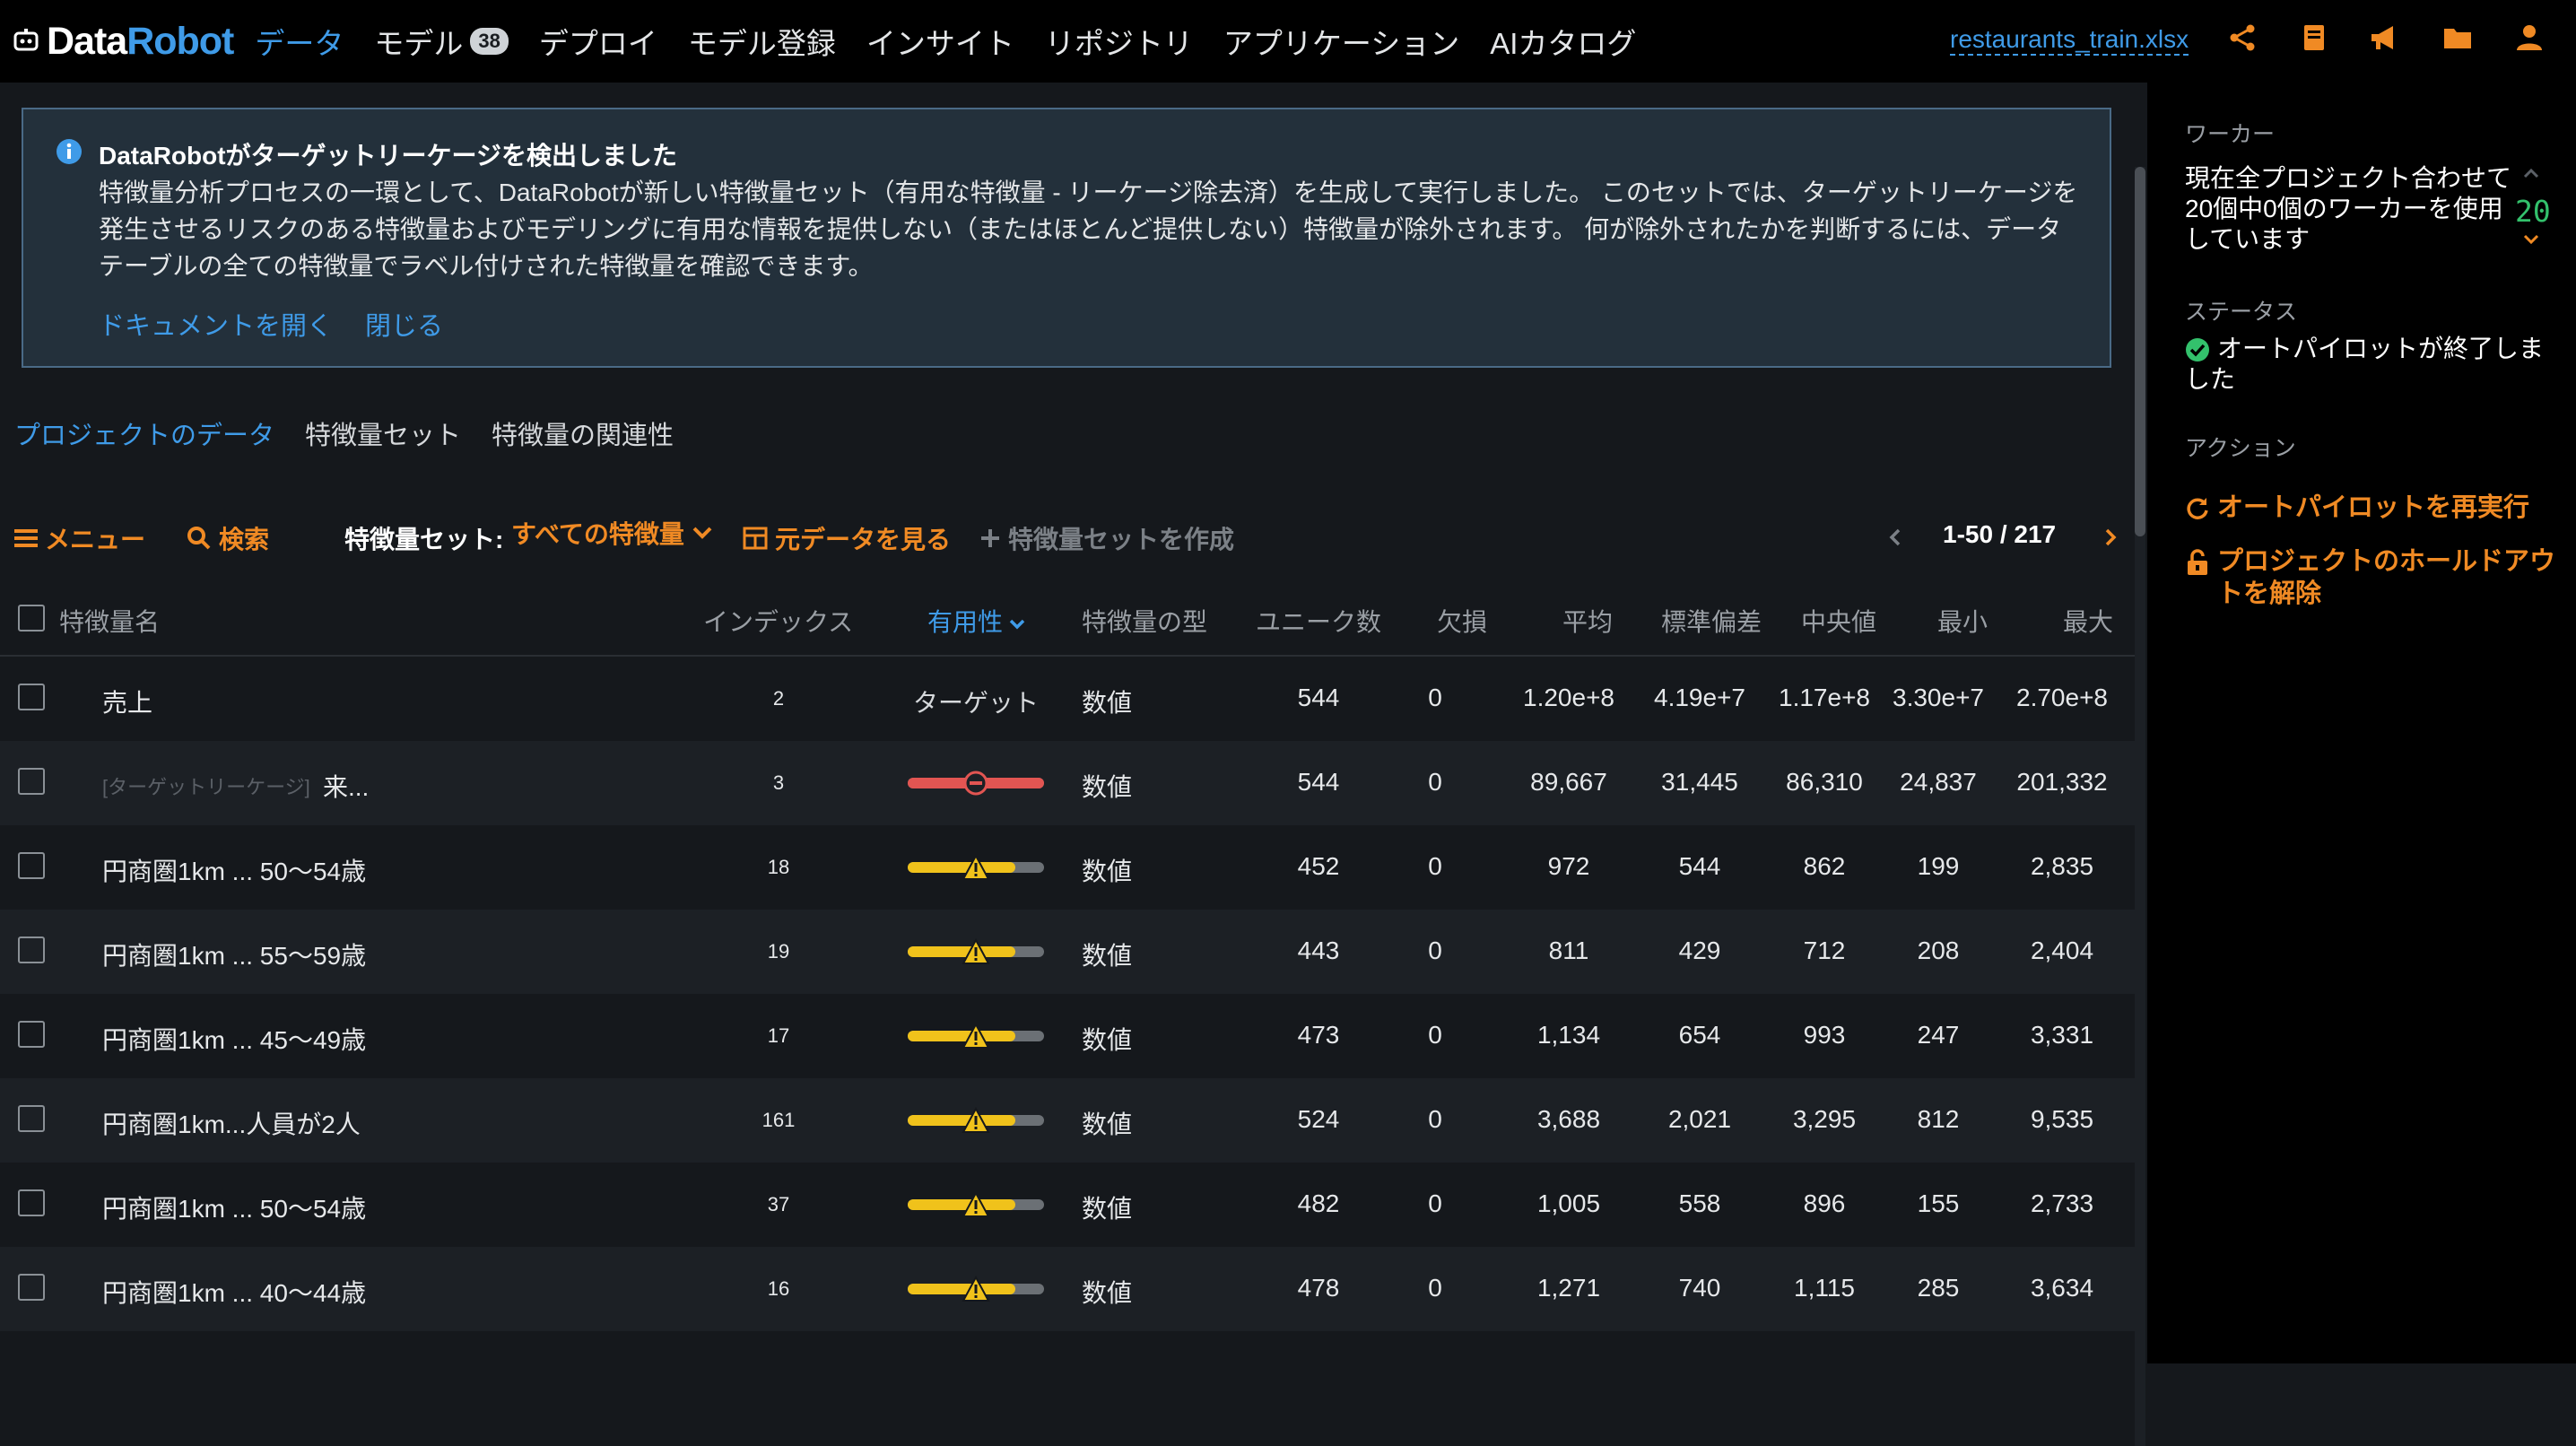  I want to click on share-icon, so click(2242, 38).